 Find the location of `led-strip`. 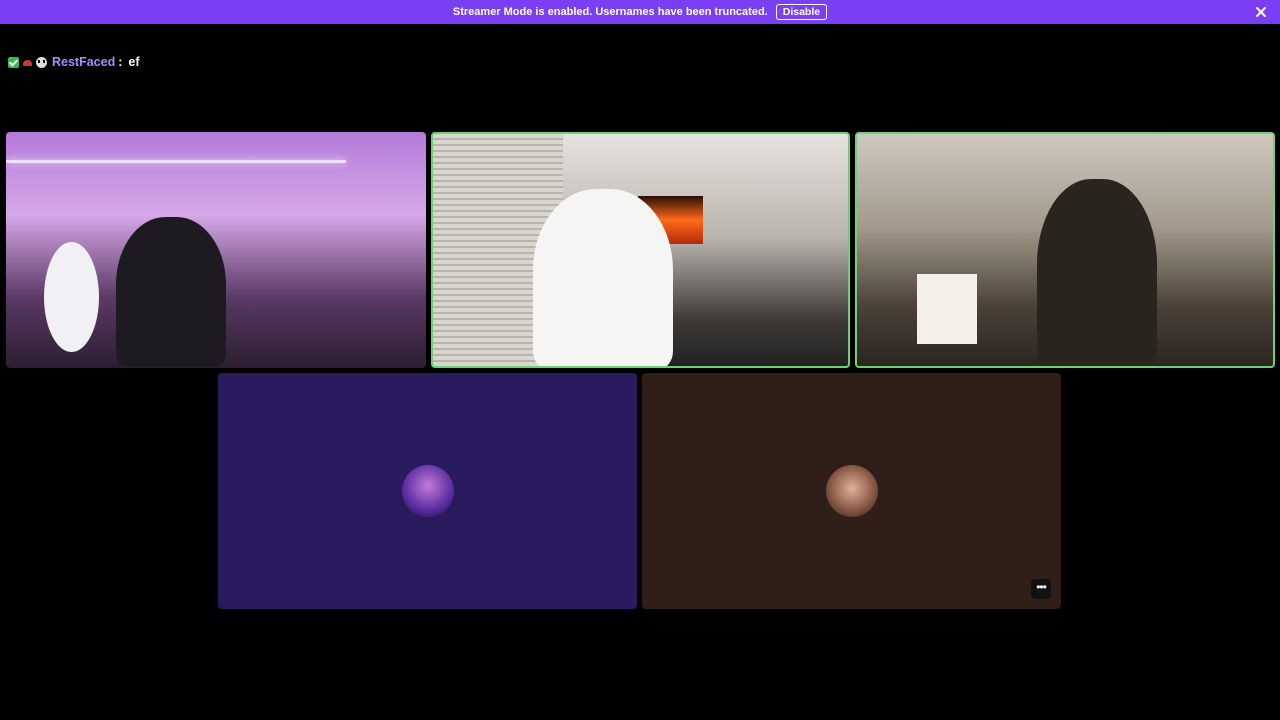

led-strip is located at coordinates (176, 161).